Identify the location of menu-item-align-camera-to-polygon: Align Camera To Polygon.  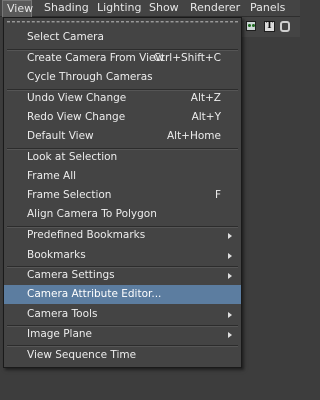
(122, 214).